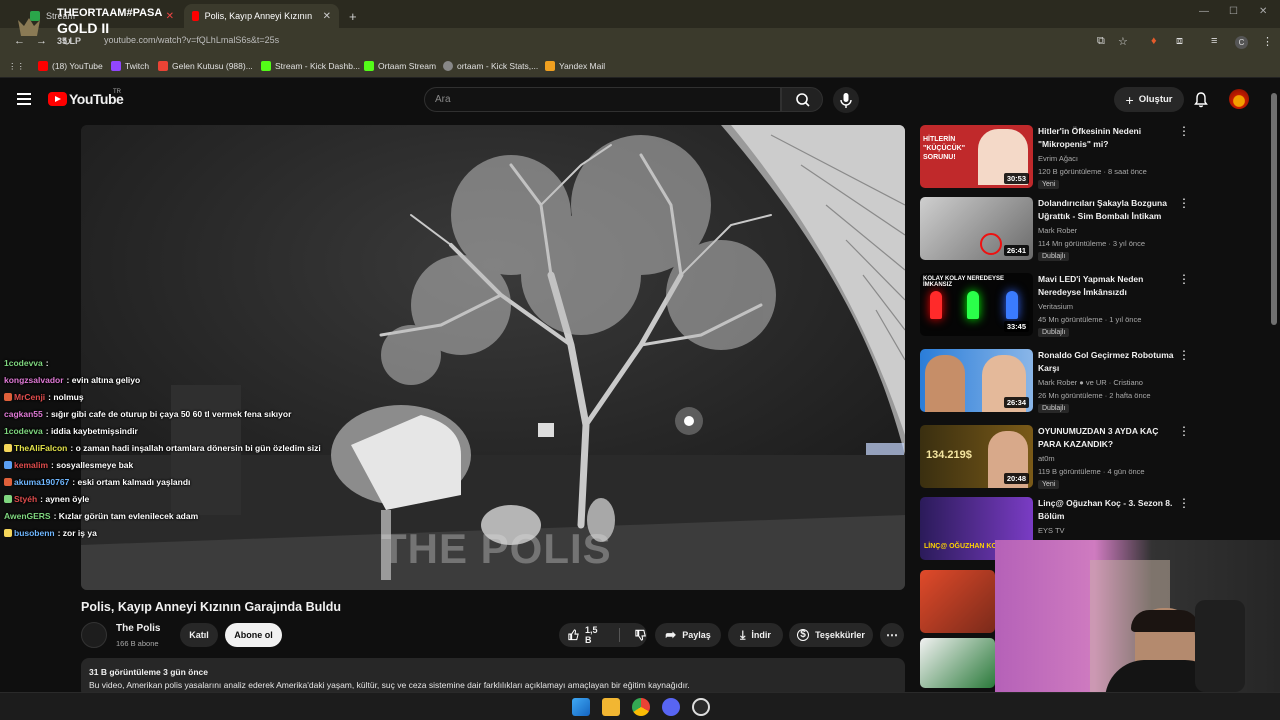  I want to click on hamburger-menu-icon, so click(24, 99).